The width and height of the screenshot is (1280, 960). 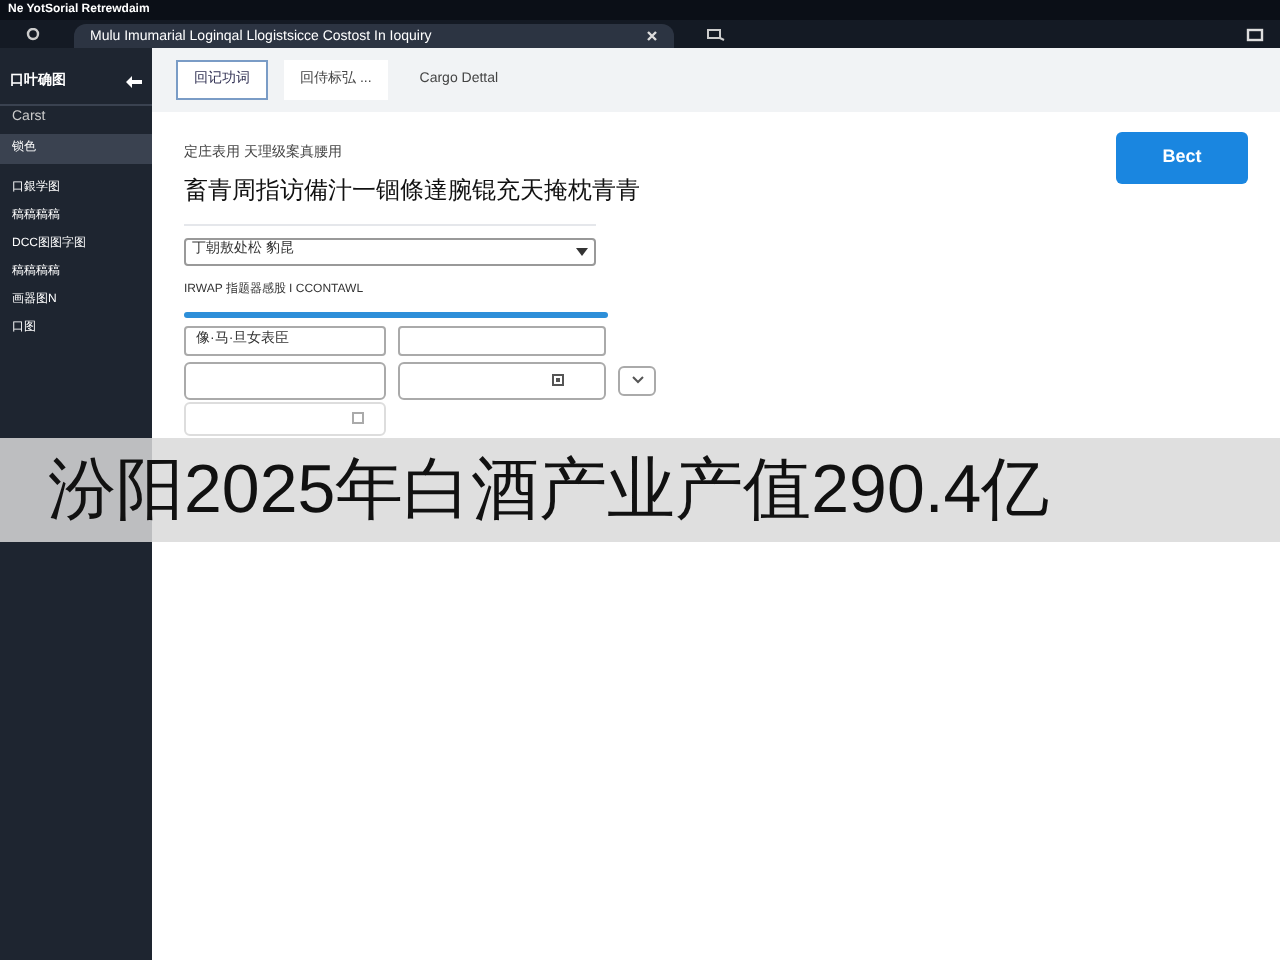 What do you see at coordinates (652, 36) in the screenshot?
I see `close-icon` at bounding box center [652, 36].